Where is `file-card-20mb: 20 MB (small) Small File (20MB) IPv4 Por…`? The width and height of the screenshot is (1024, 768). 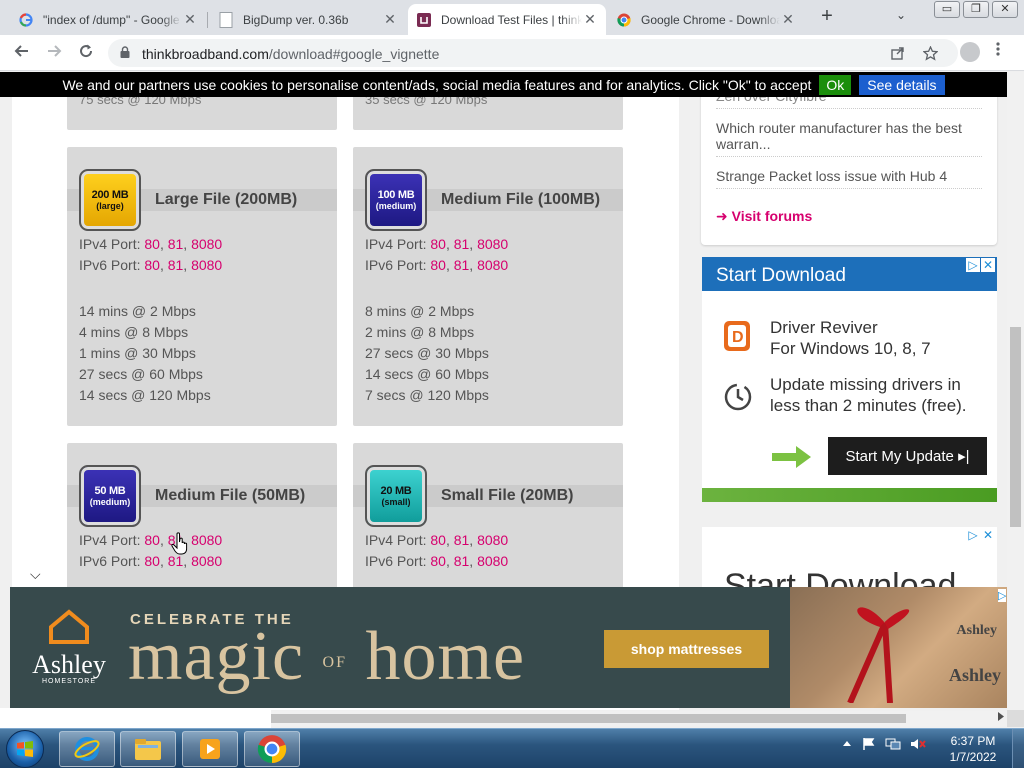 file-card-20mb: 20 MB (small) Small File (20MB) IPv4 Por… is located at coordinates (488, 523).